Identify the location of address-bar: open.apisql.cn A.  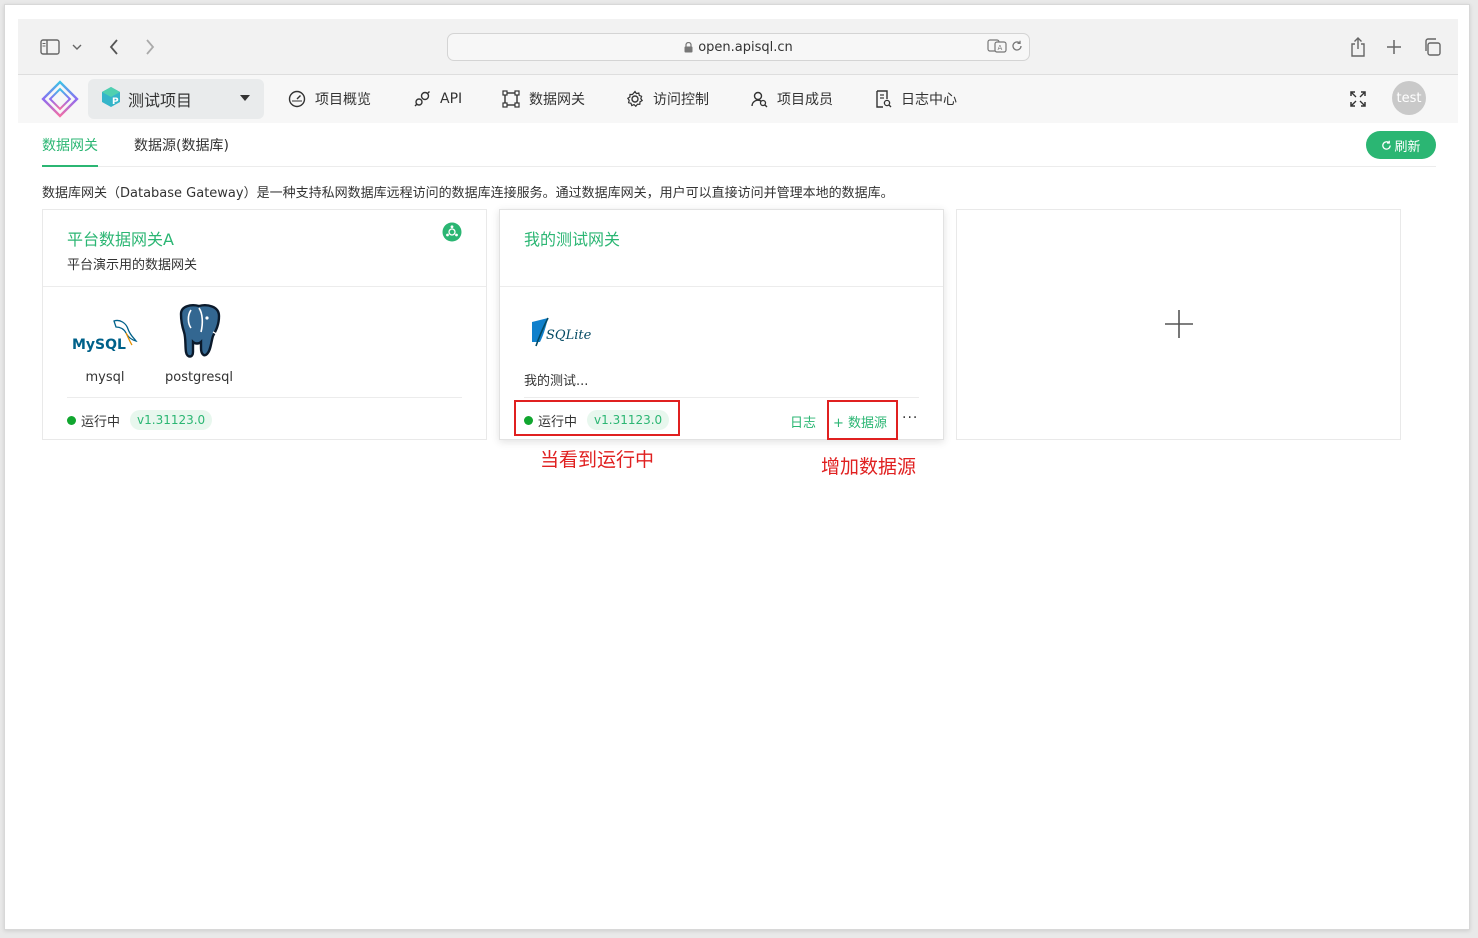
(738, 47).